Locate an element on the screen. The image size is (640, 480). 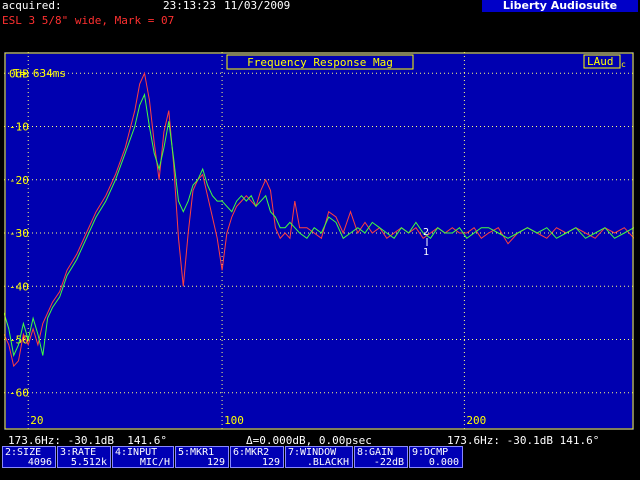
x-tick-label: 200 is located at coordinates (476, 420).